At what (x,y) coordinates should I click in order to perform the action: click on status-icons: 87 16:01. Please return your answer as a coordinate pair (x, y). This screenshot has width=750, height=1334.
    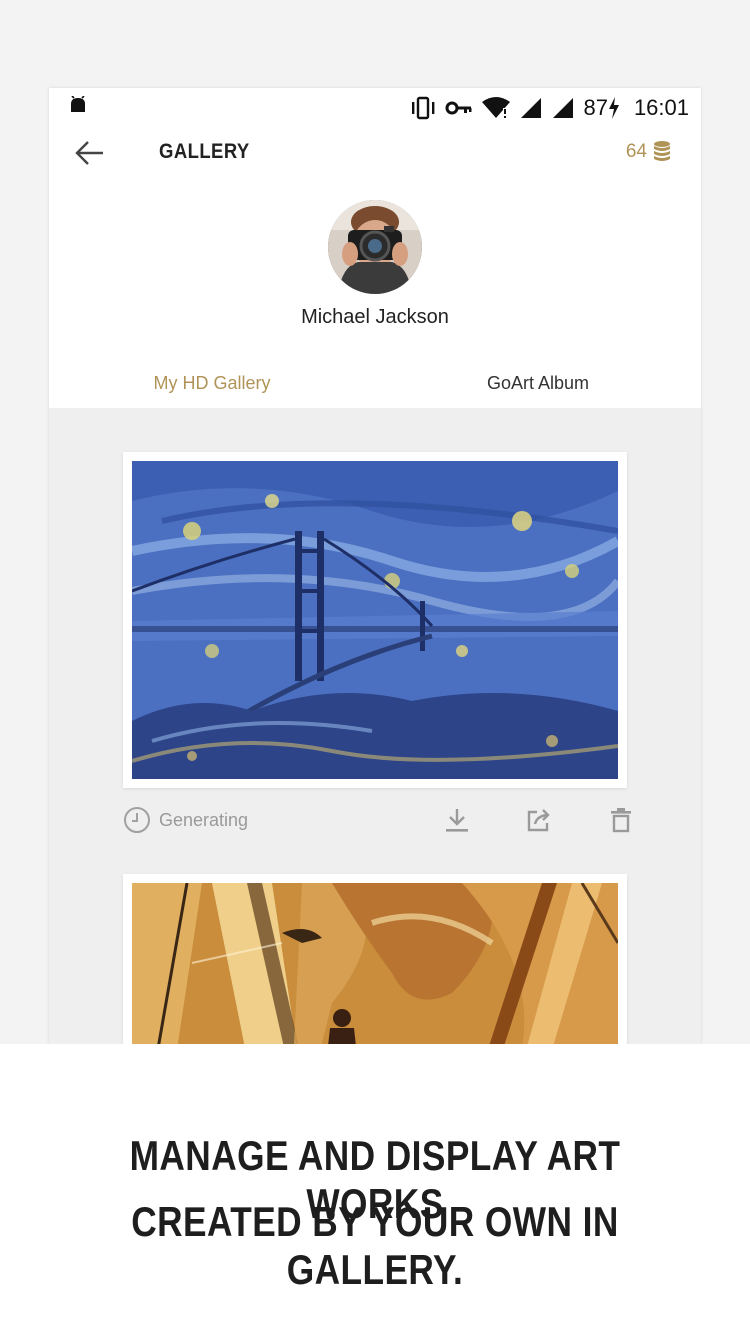
    Looking at the image, I should click on (549, 108).